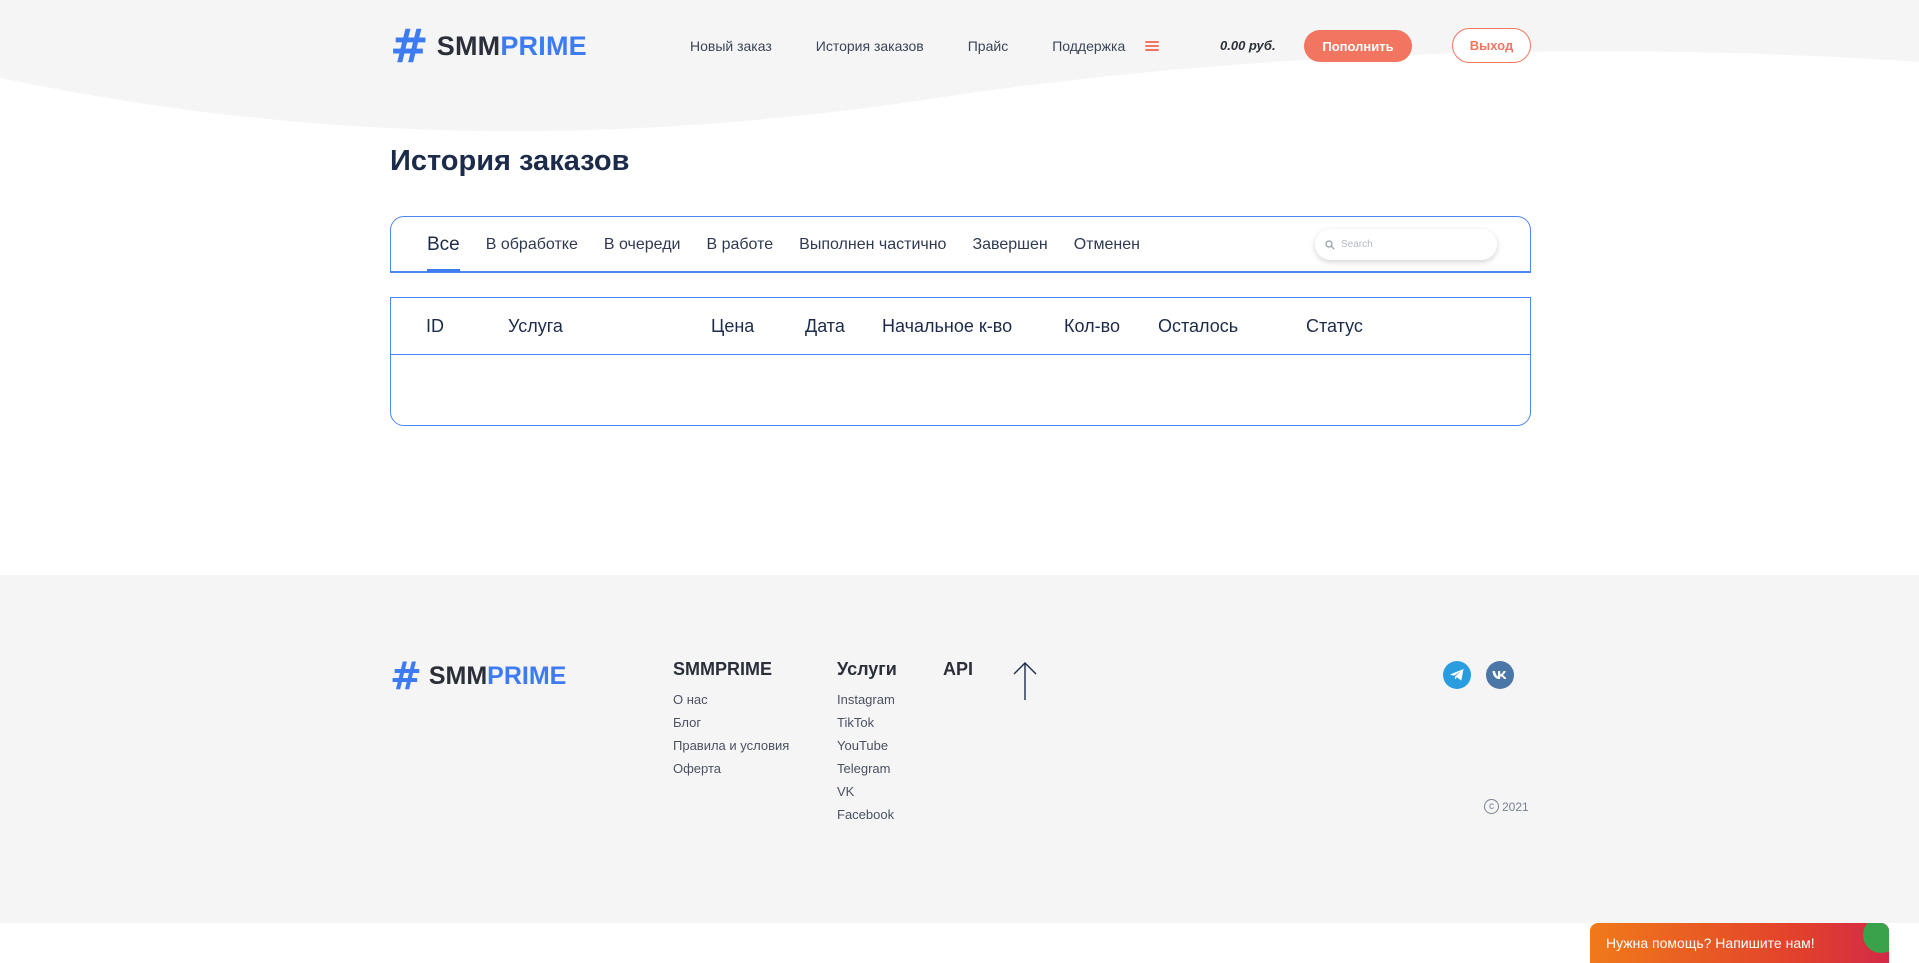 This screenshot has width=1919, height=963. I want to click on footer-logo-text-prime: PRIME, so click(527, 675).